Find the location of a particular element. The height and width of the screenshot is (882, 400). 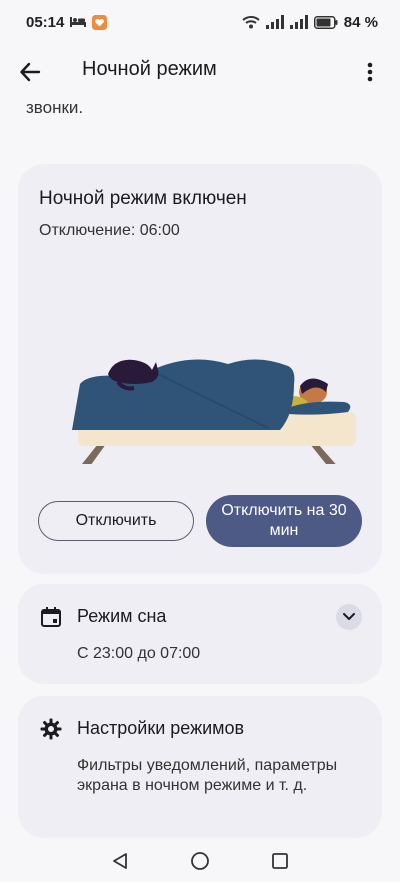

circle-home-icon is located at coordinates (200, 861).